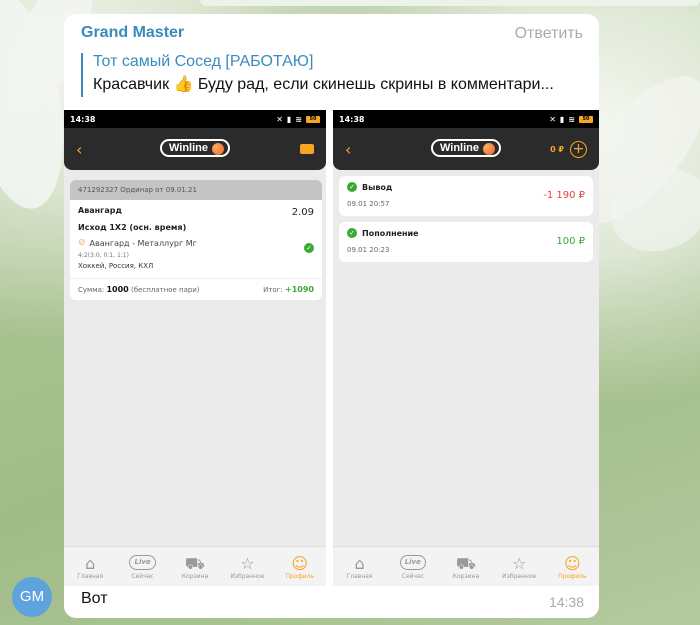 The image size is (700, 625). What do you see at coordinates (165, 290) in the screenshot?
I see `sum-note: (бесплатное пари)` at bounding box center [165, 290].